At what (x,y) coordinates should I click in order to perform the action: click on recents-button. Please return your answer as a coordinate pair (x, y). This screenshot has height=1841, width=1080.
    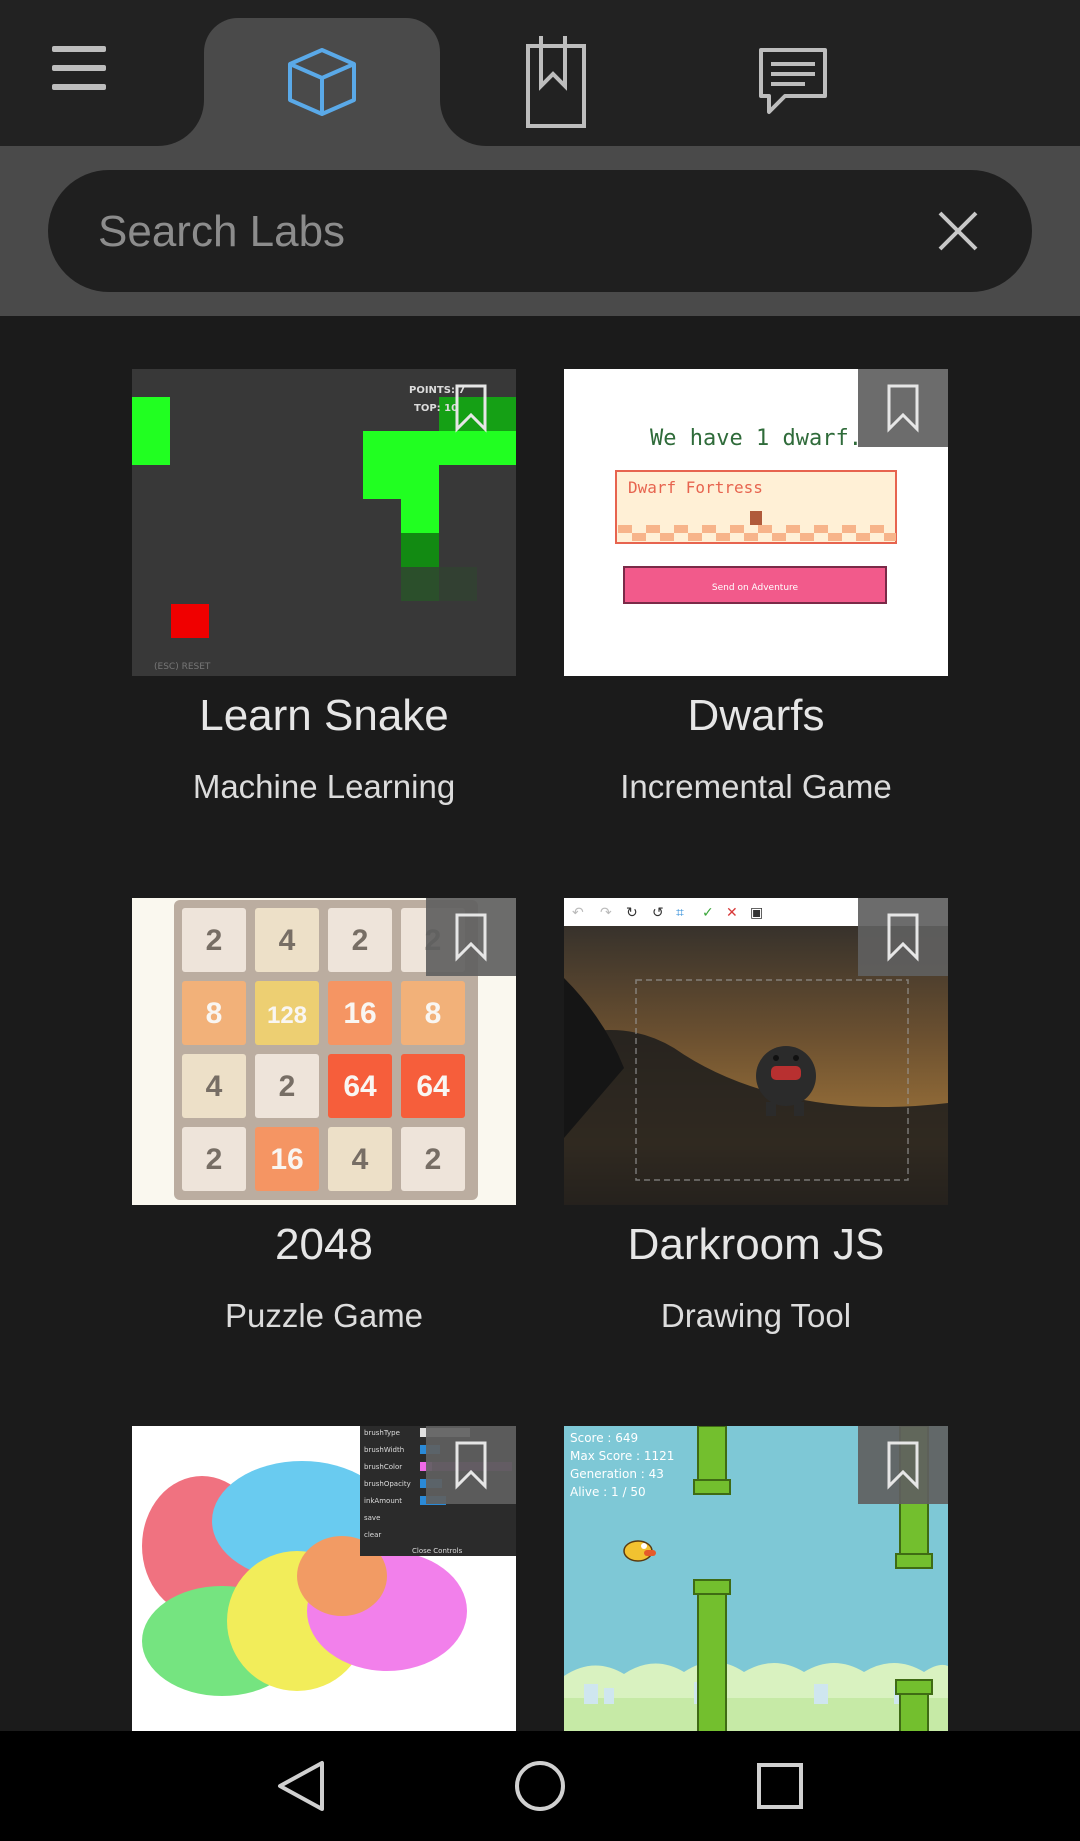
    Looking at the image, I should click on (780, 1786).